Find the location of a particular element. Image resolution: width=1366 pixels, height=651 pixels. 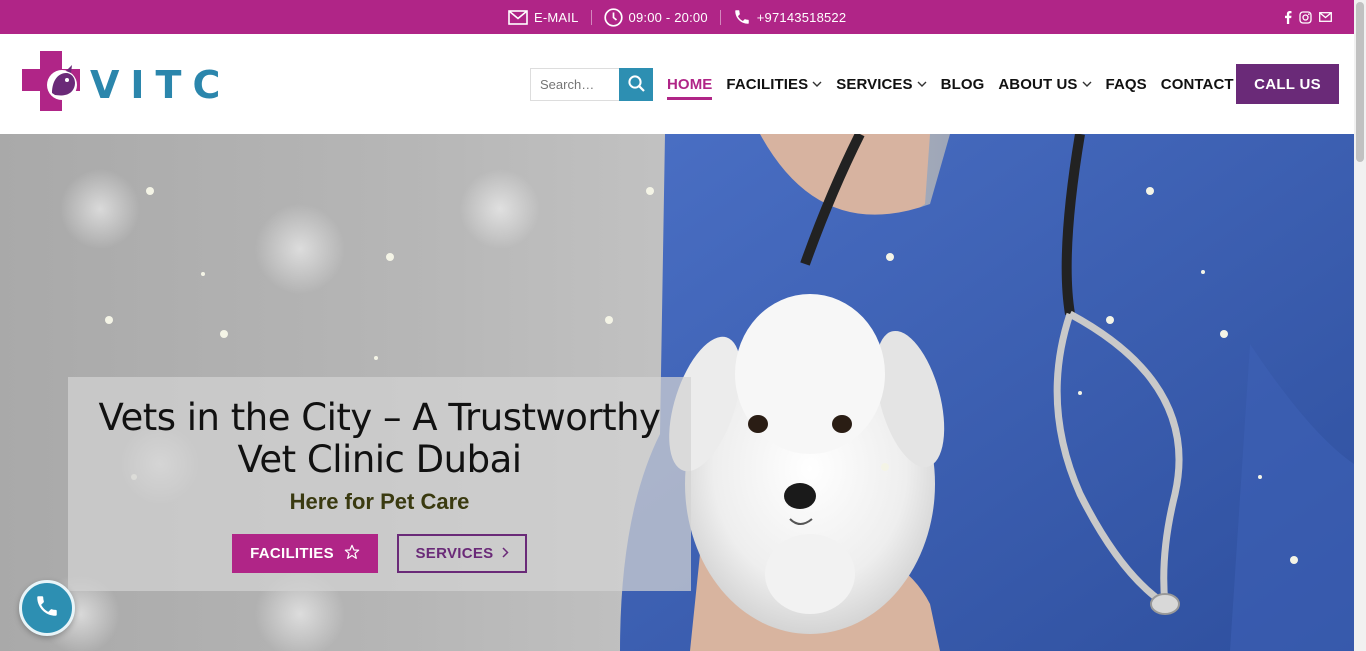

email-label: E-MAIL is located at coordinates (556, 17).